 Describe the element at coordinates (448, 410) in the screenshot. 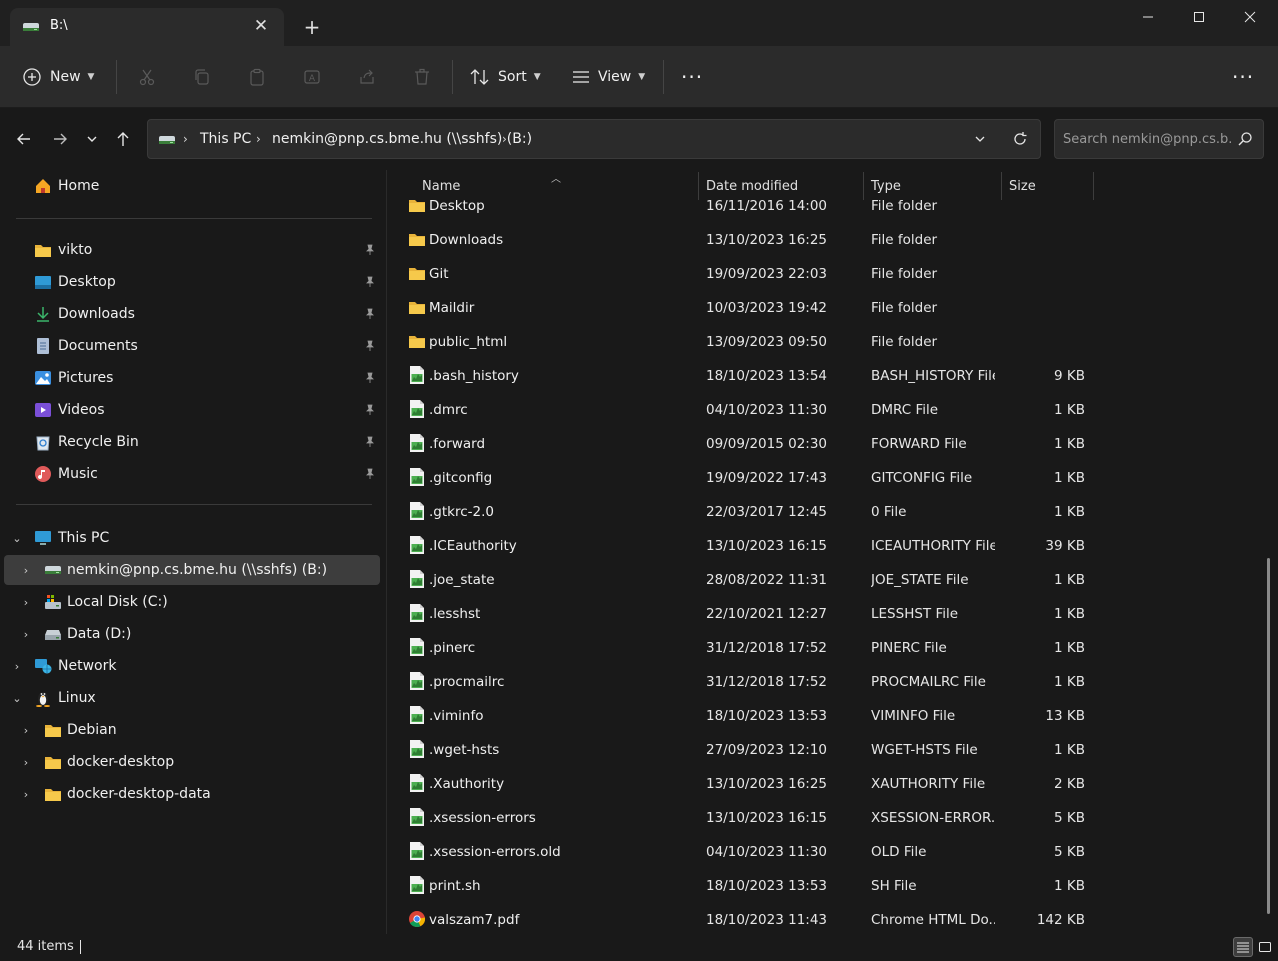

I see `file-name: .dmrc` at that location.